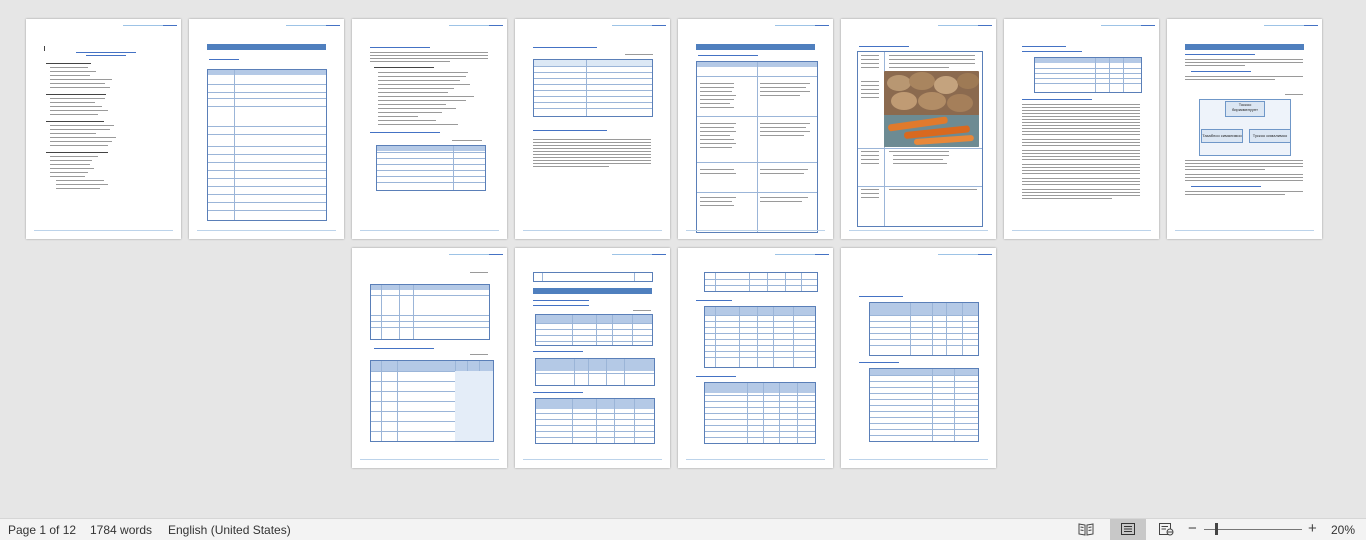 Image resolution: width=1366 pixels, height=540 pixels. Describe the element at coordinates (1192, 528) in the screenshot. I see `zoom-out-button: −` at that location.